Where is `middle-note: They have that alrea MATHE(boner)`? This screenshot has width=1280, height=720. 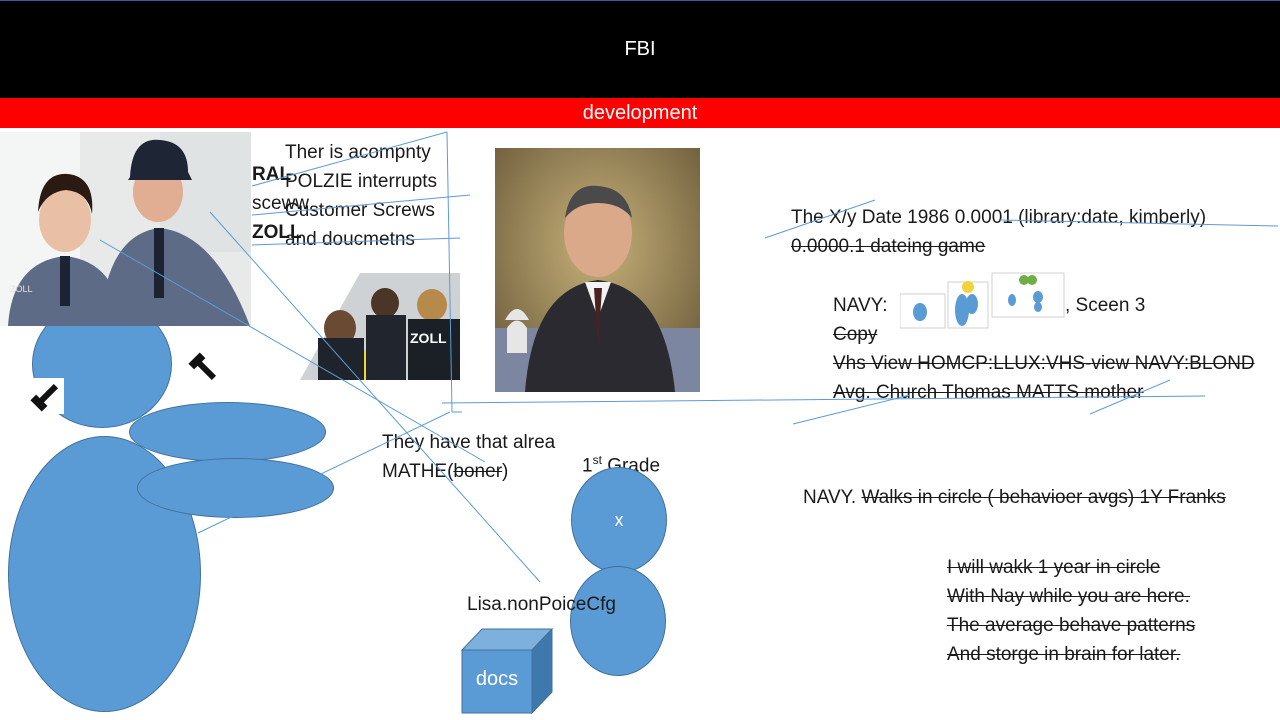 middle-note: They have that alrea MATHE(boner) is located at coordinates (468, 457).